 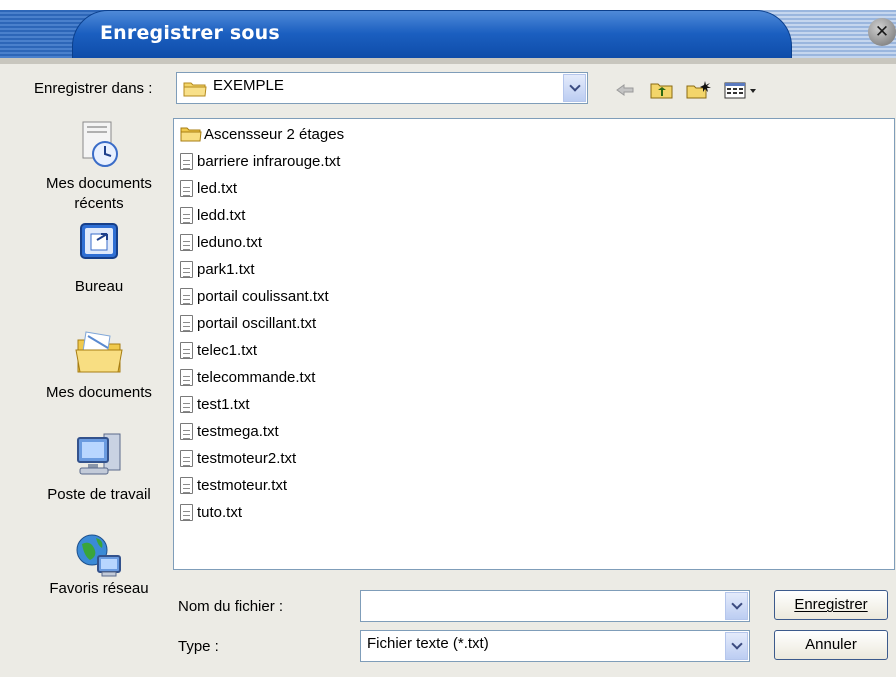 What do you see at coordinates (99, 145) in the screenshot?
I see `recent-documents-icon` at bounding box center [99, 145].